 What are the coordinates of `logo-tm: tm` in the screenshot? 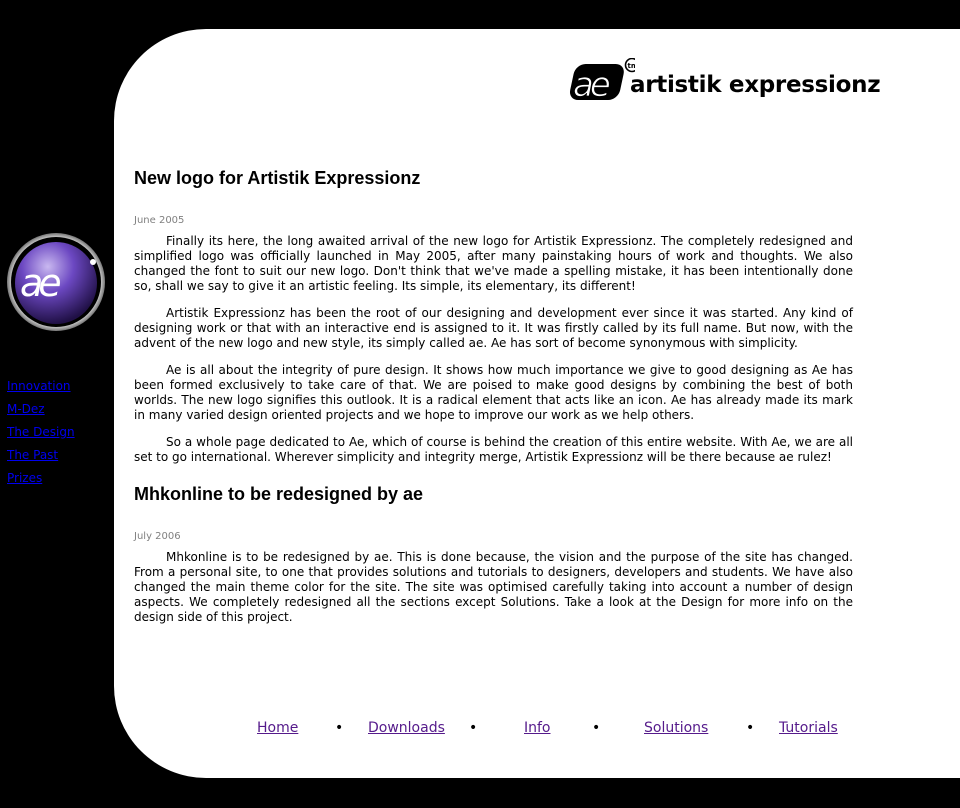 It's located at (632, 66).